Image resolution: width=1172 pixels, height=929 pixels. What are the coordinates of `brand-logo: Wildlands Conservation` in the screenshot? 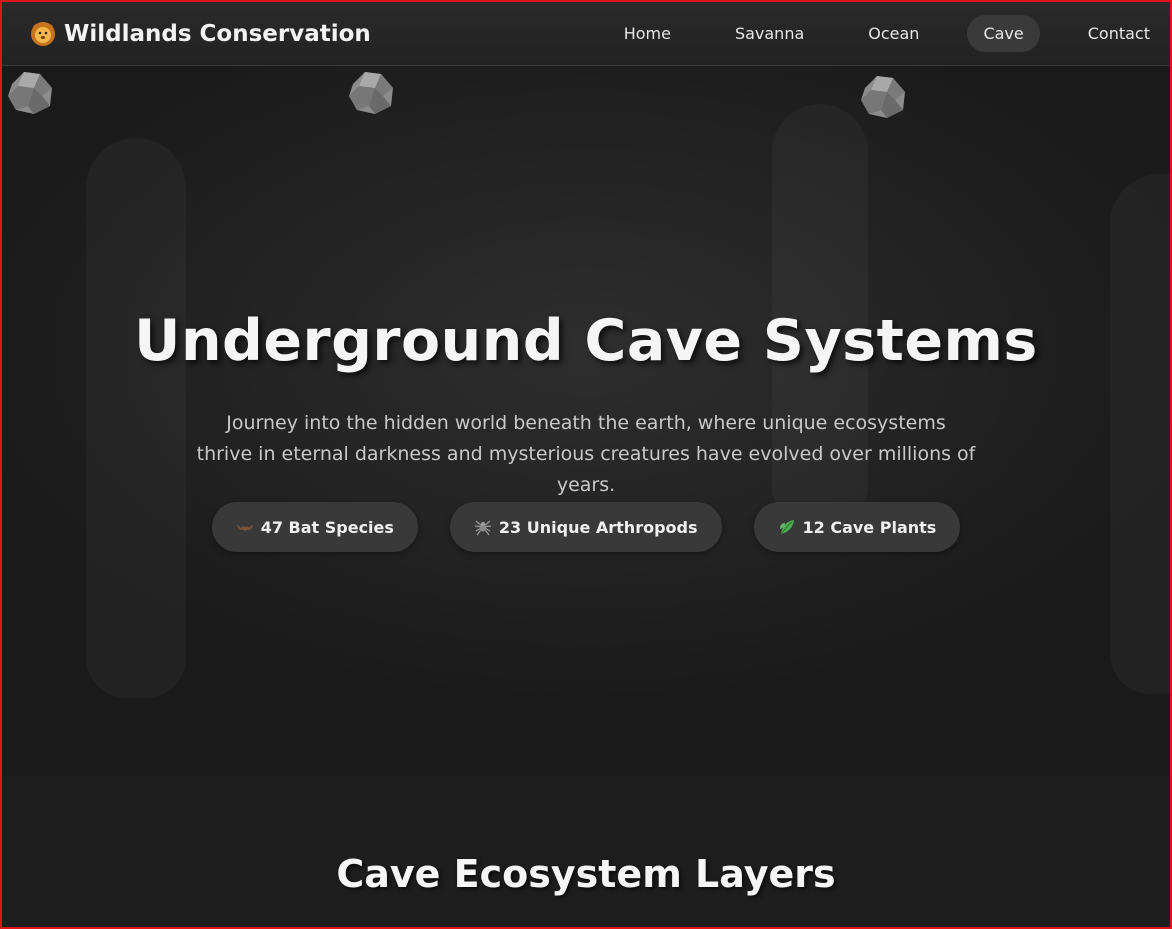 It's located at (200, 34).